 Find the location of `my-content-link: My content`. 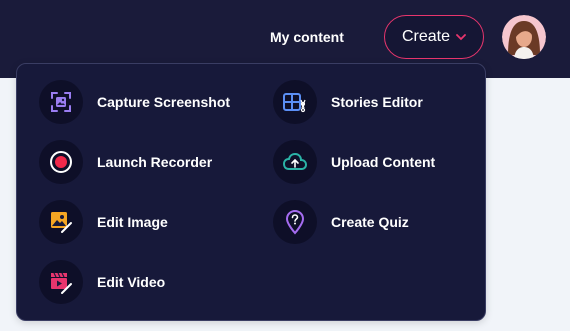

my-content-link: My content is located at coordinates (307, 37).